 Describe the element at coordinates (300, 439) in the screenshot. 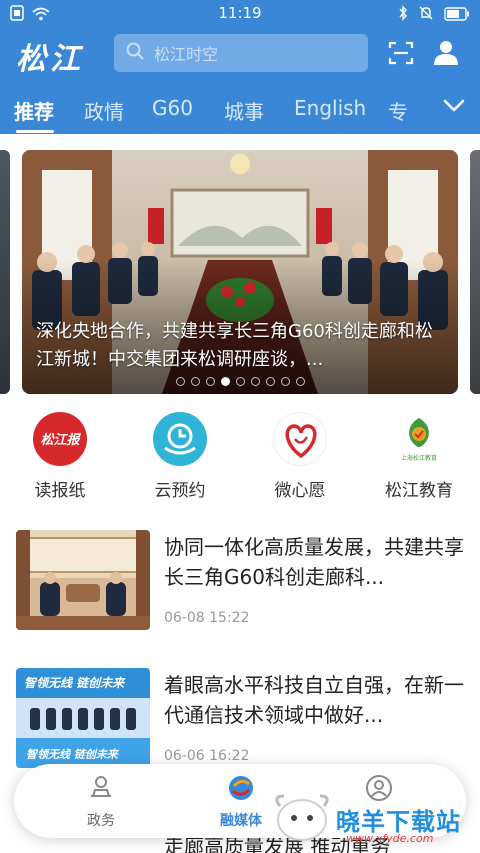

I see `heart-wish-icon` at that location.